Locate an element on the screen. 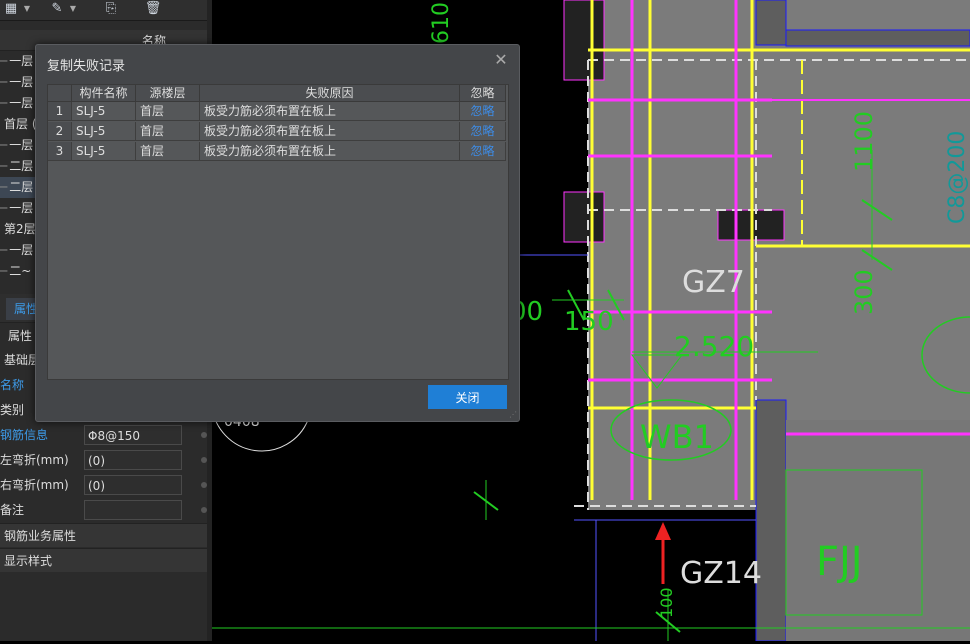 Image resolution: width=970 pixels, height=644 pixels. cad-dim-300: 300 is located at coordinates (864, 292).